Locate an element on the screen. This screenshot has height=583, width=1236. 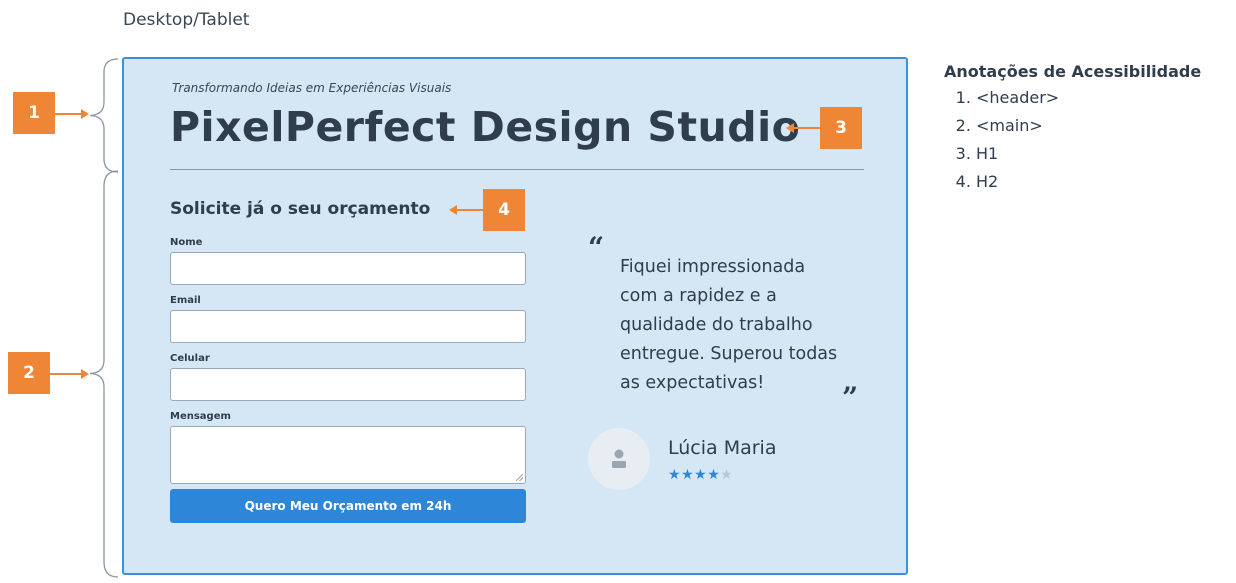
main-brace is located at coordinates (104, 374).